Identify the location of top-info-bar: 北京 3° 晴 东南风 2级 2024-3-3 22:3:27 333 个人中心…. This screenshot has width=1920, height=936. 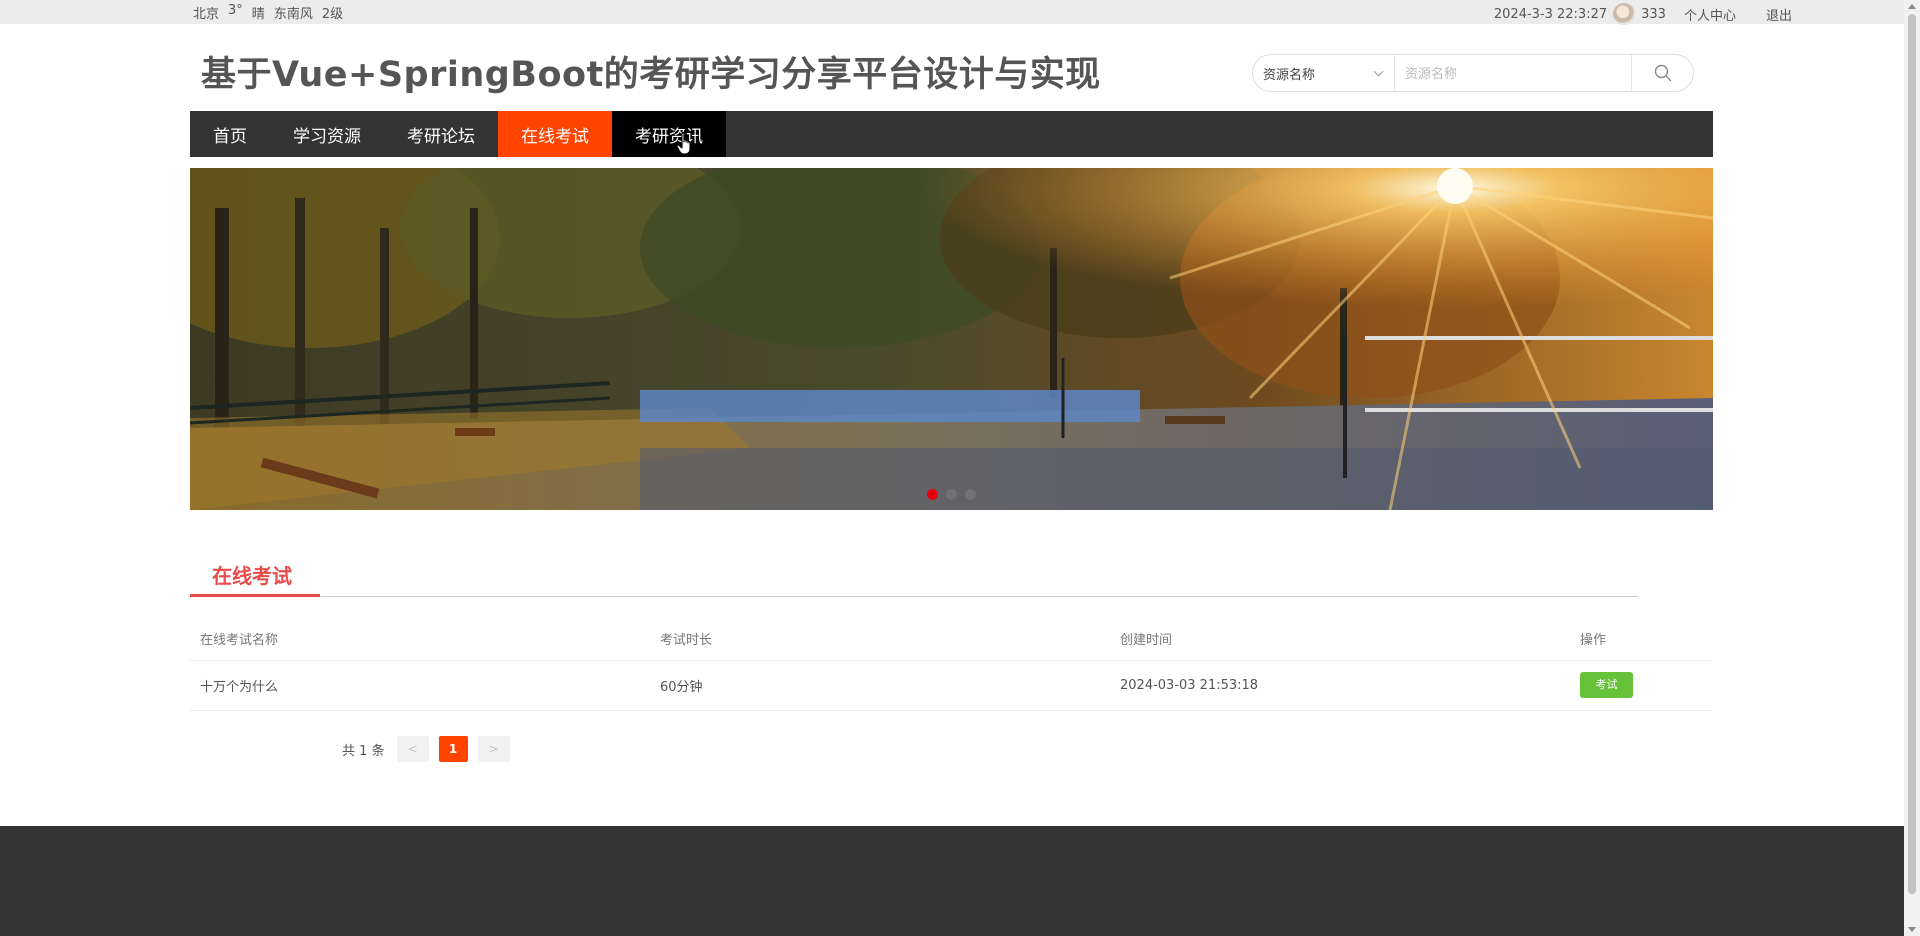
(952, 12).